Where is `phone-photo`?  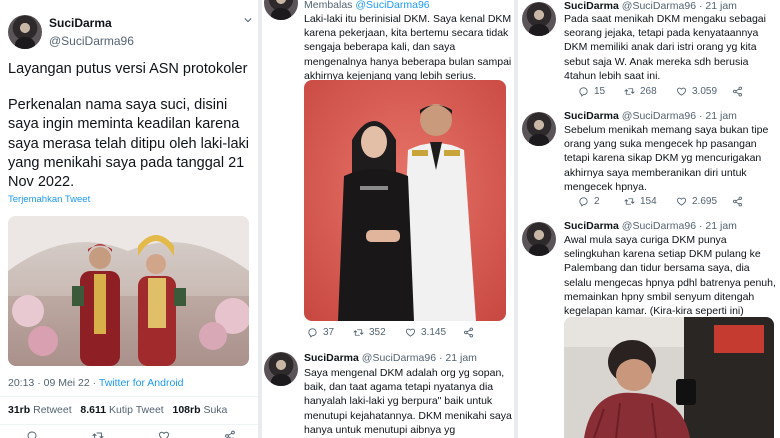 phone-photo is located at coordinates (669, 377).